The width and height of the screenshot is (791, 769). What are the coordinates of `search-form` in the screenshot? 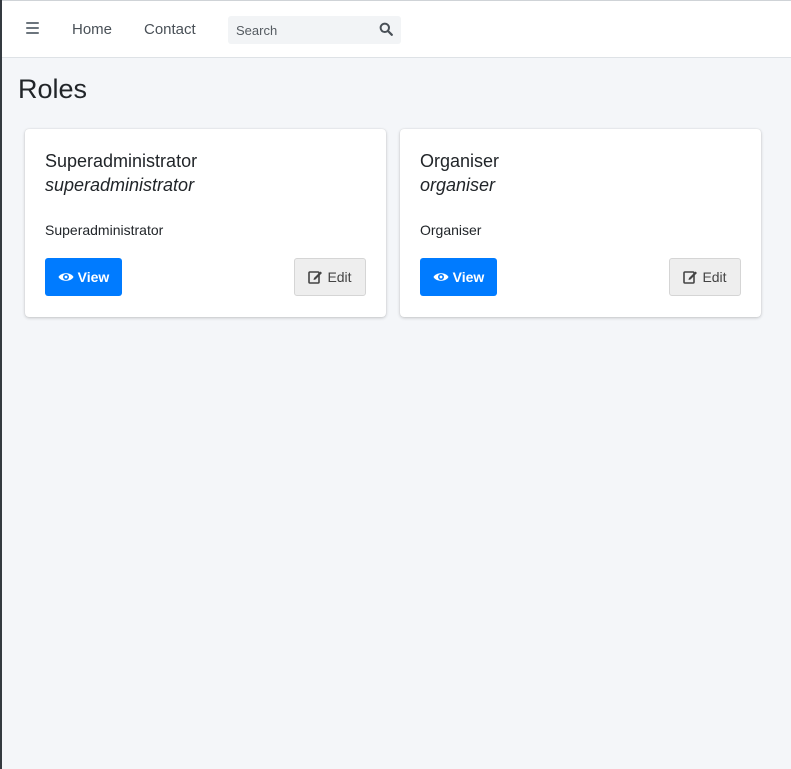 It's located at (314, 30).